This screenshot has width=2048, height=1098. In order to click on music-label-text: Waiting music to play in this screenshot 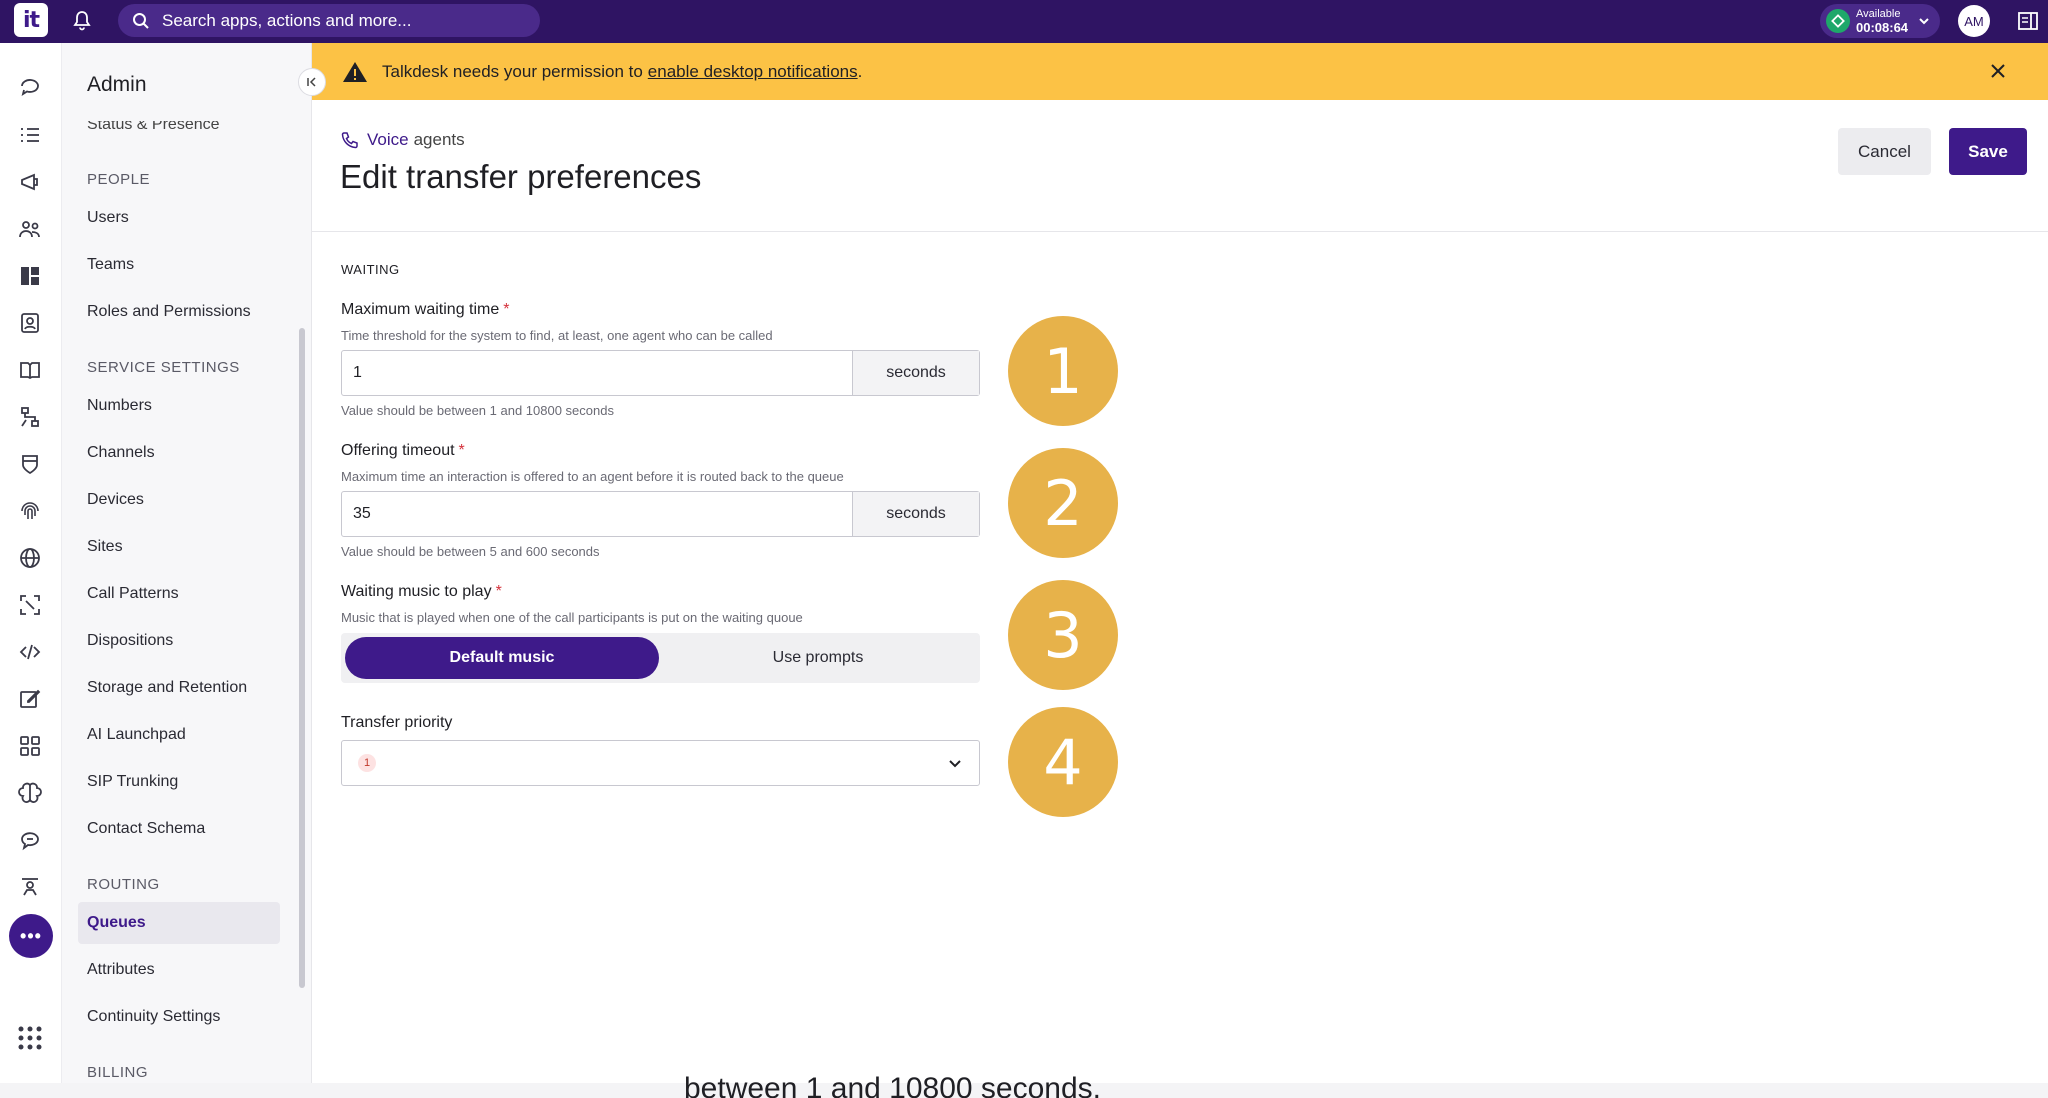, I will do `click(416, 591)`.